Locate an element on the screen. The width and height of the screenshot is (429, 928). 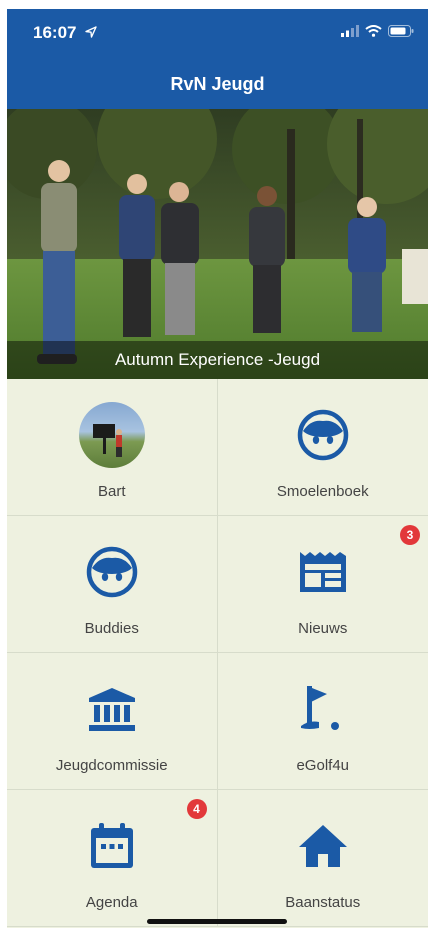
system-icons is located at coordinates (377, 31).